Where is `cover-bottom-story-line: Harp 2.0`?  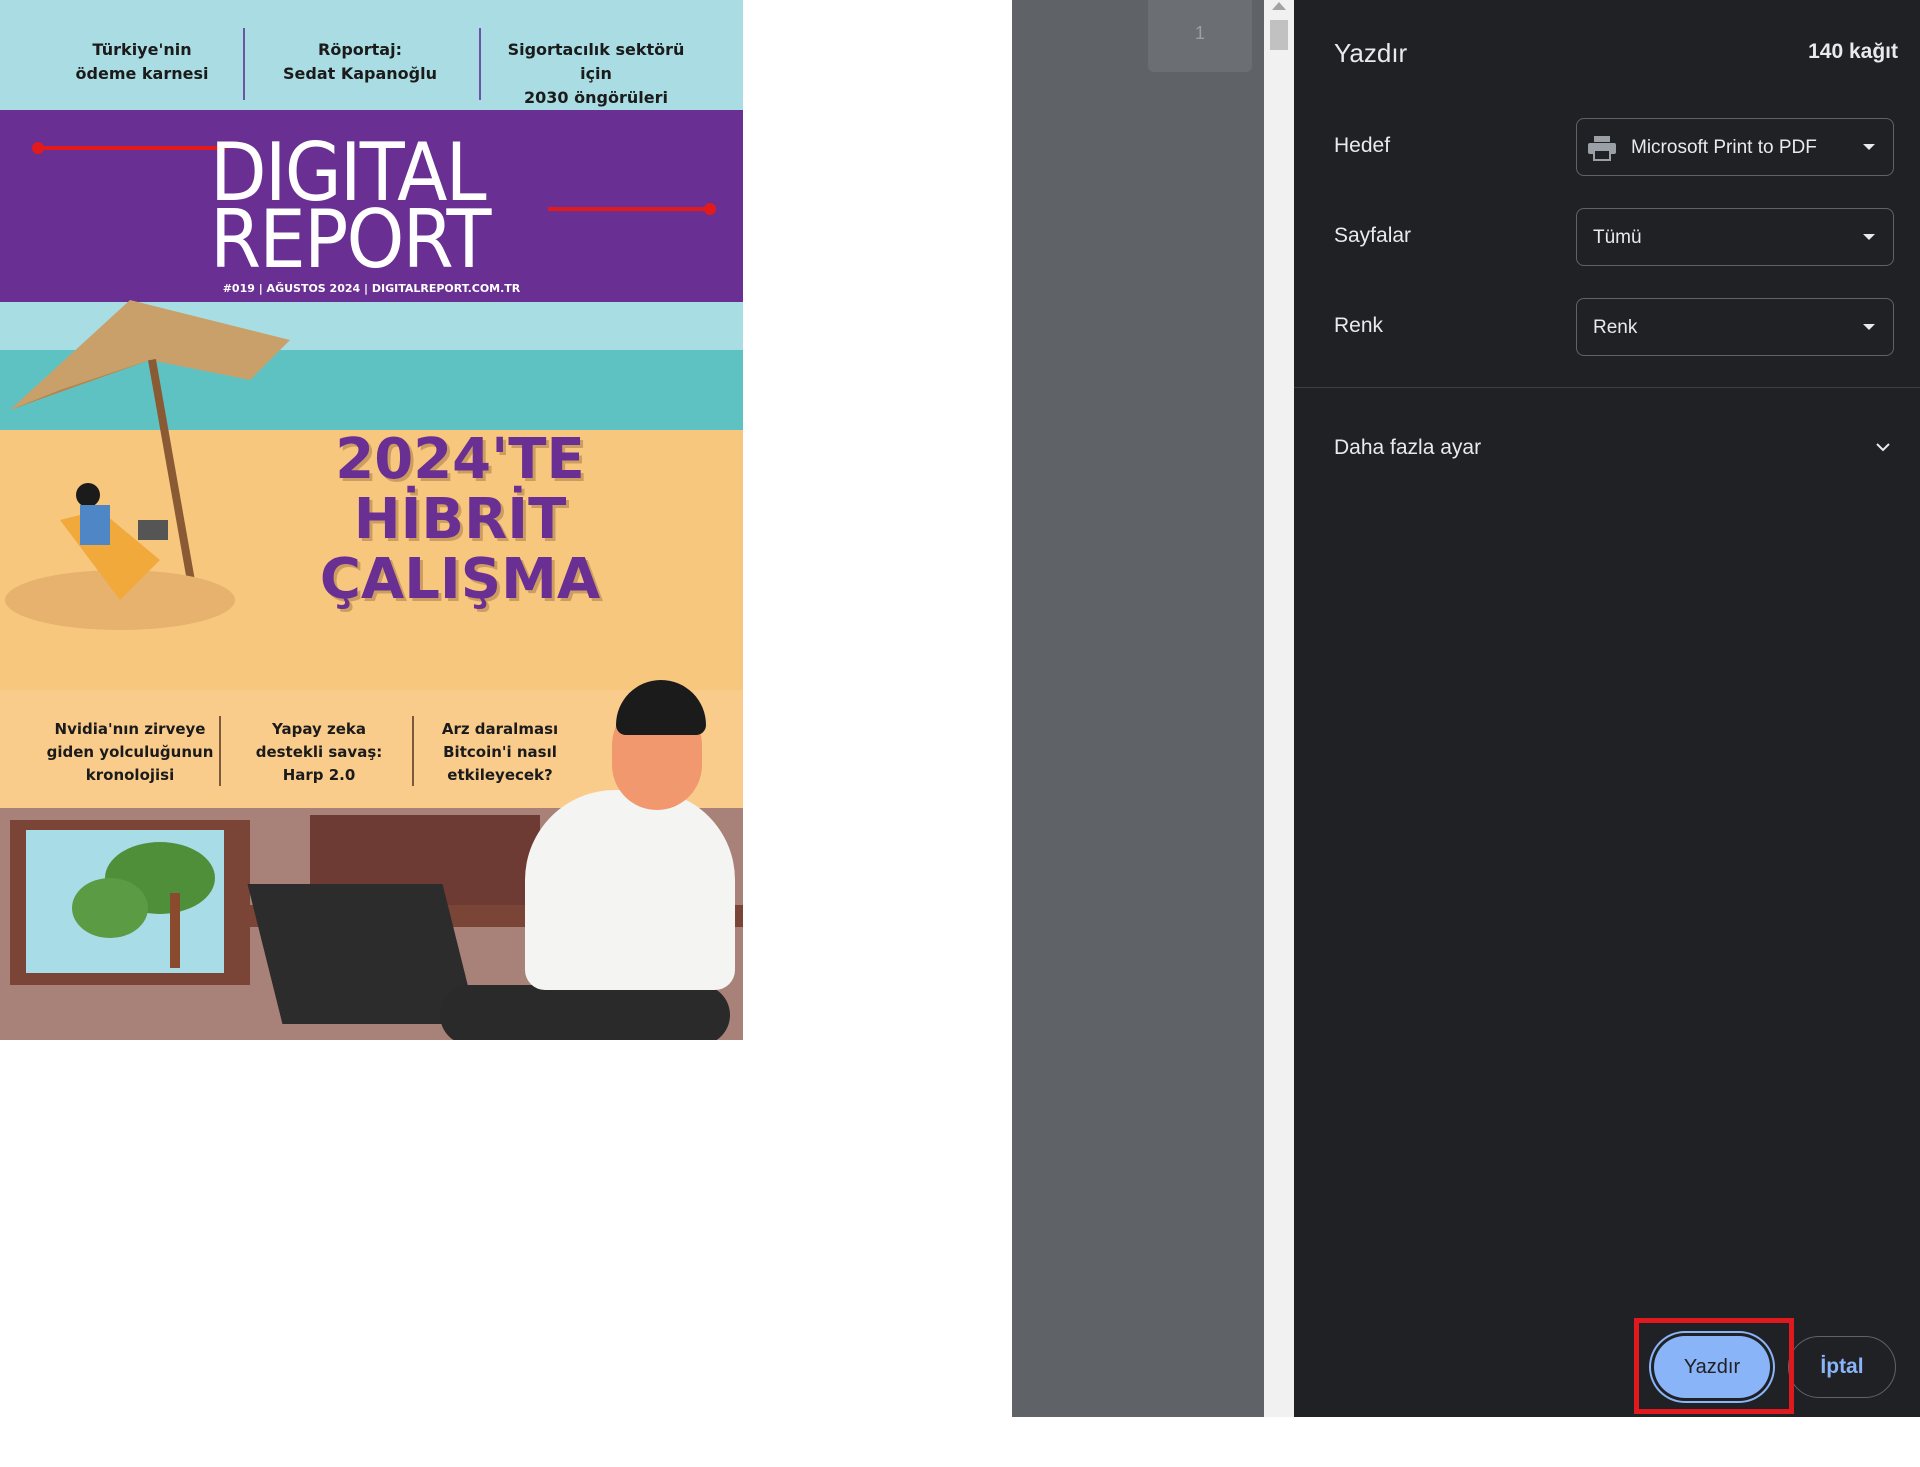 cover-bottom-story-line: Harp 2.0 is located at coordinates (319, 775).